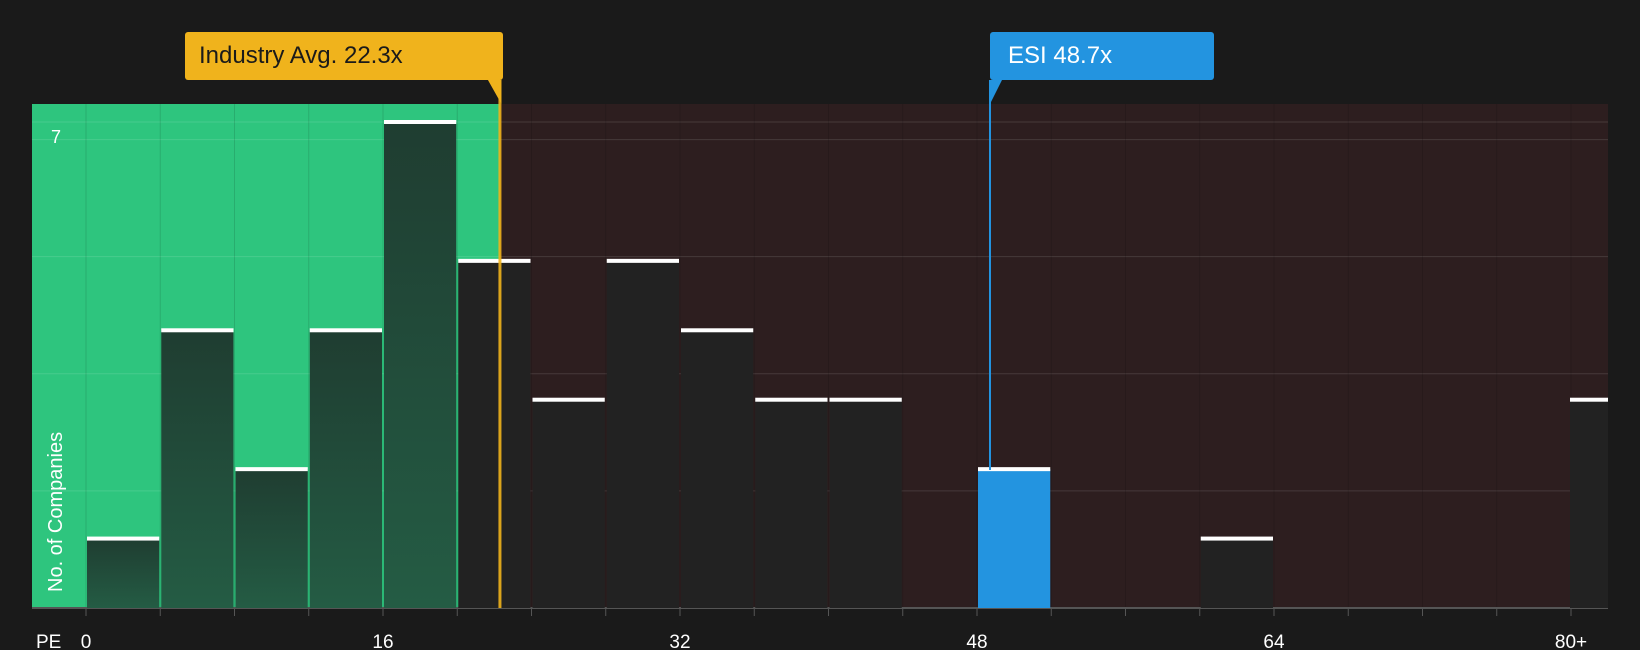 The width and height of the screenshot is (1640, 650). Describe the element at coordinates (976, 641) in the screenshot. I see `x-tick-label: 48` at that location.